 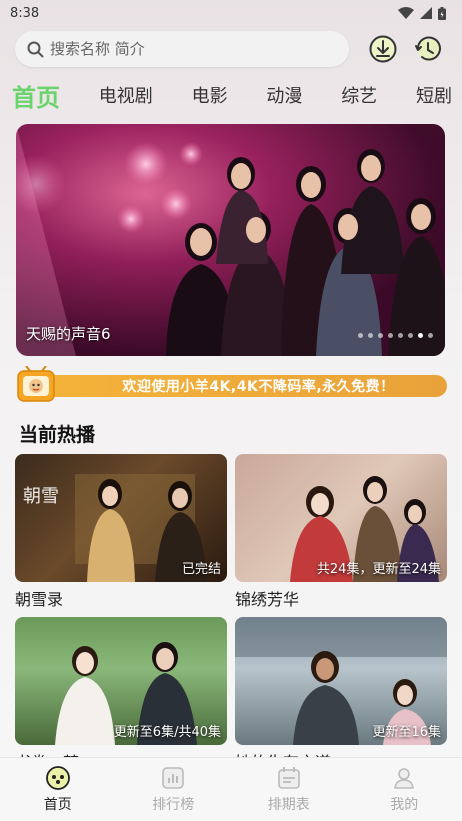 I want to click on user-icon, so click(x=404, y=778).